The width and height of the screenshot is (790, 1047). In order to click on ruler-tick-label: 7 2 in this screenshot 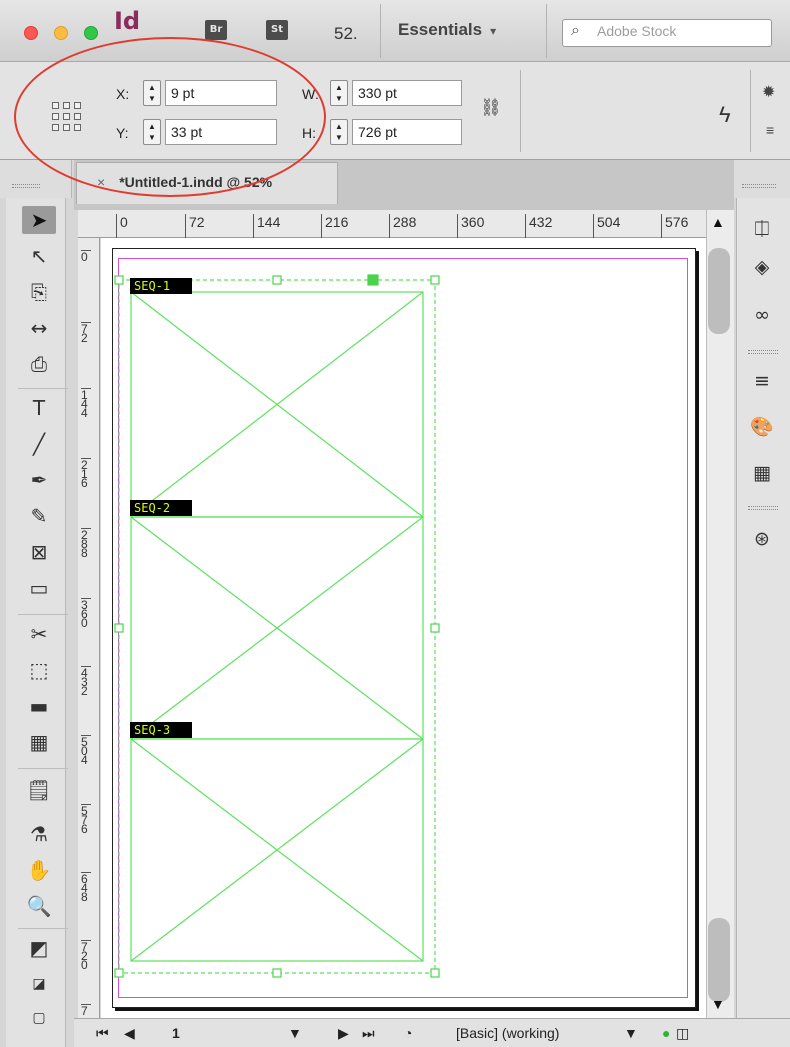, I will do `click(86, 333)`.